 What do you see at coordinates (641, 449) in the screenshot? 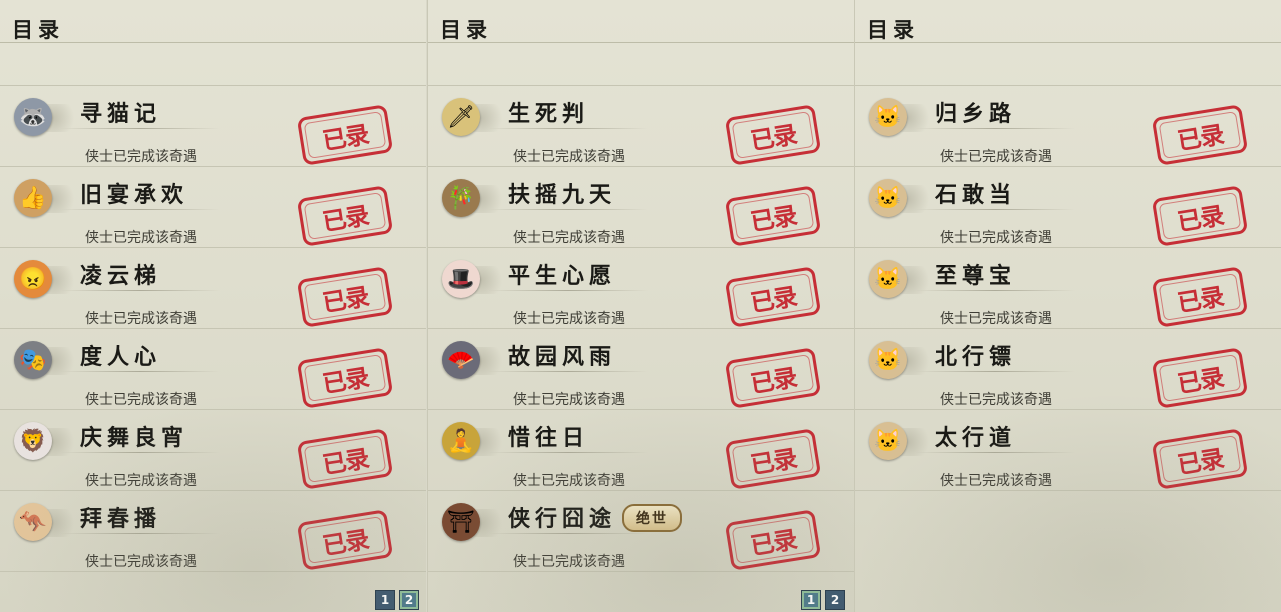
I see `adventure-entry: 🧘 惜往日 侠士已完成该奇遇 已录` at bounding box center [641, 449].